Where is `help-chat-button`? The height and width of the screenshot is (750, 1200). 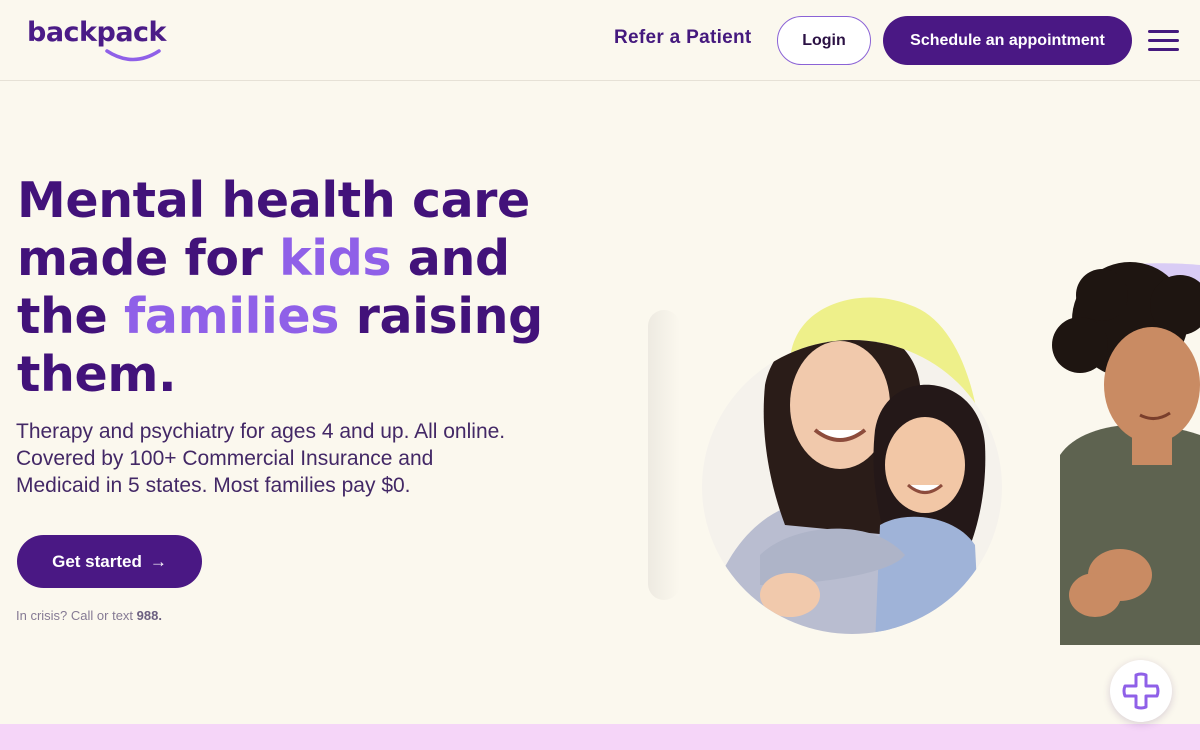
help-chat-button is located at coordinates (1141, 691).